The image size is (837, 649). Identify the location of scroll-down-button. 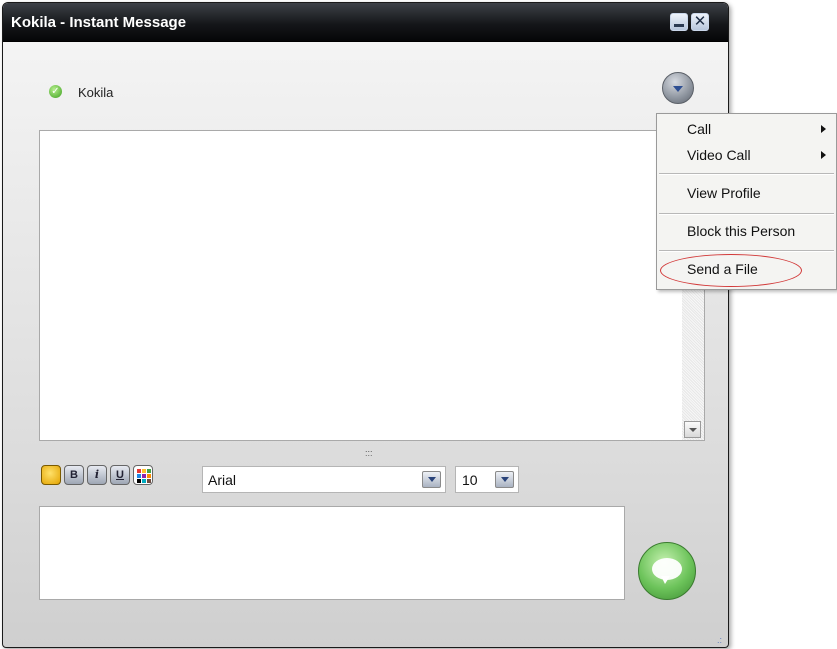
(692, 429).